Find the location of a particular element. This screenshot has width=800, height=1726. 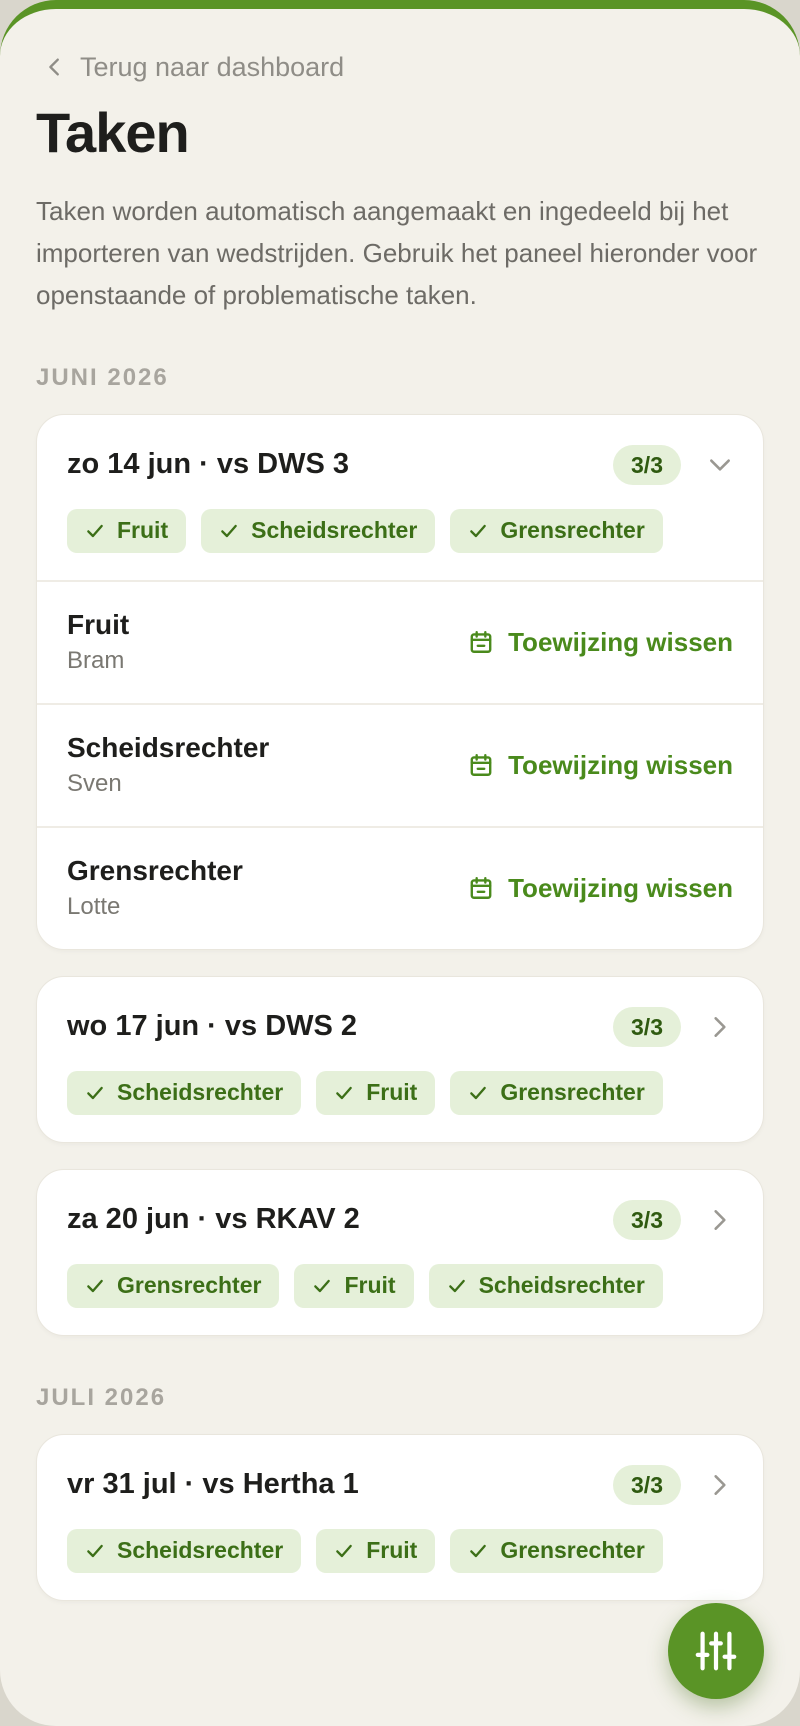

task-assignee: Lotte is located at coordinates (94, 907).